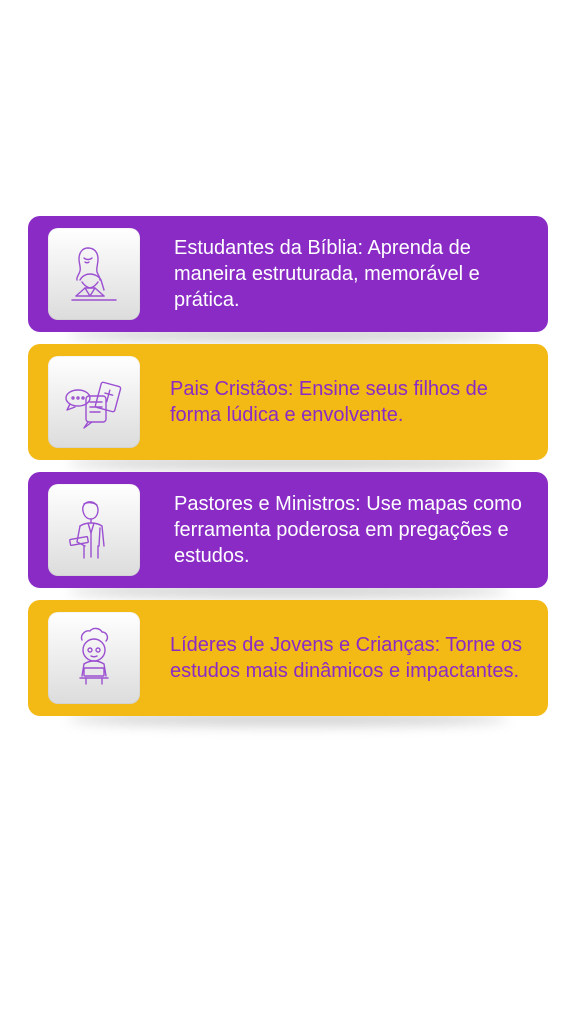 This screenshot has height=1024, width=576. I want to click on pastor-holding-bible-icon, so click(87, 530).